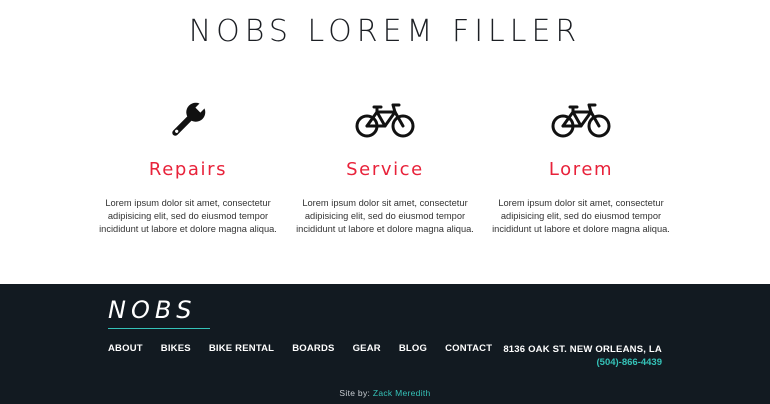 The height and width of the screenshot is (404, 770). What do you see at coordinates (241, 348) in the screenshot?
I see `nav-link-bike-rental: BIKE RENTAL` at bounding box center [241, 348].